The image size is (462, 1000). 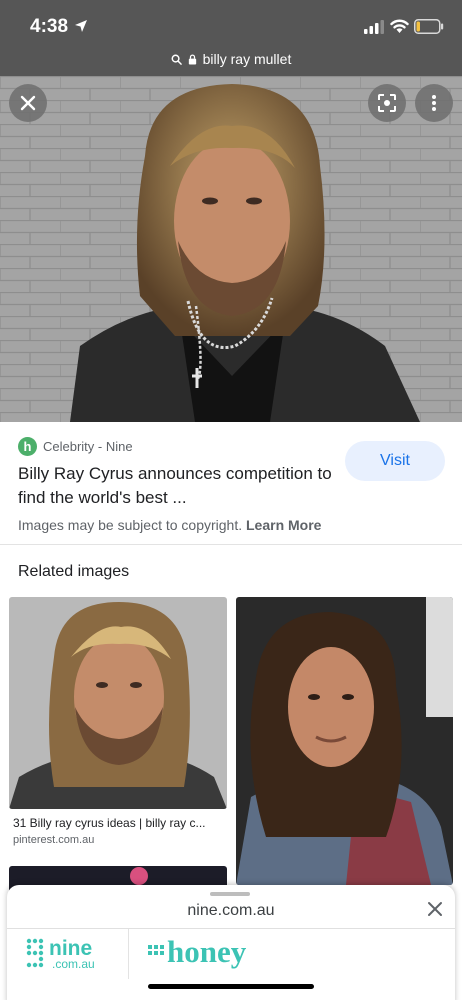 I want to click on nine-logo: nine .com.au, so click(x=60, y=954).